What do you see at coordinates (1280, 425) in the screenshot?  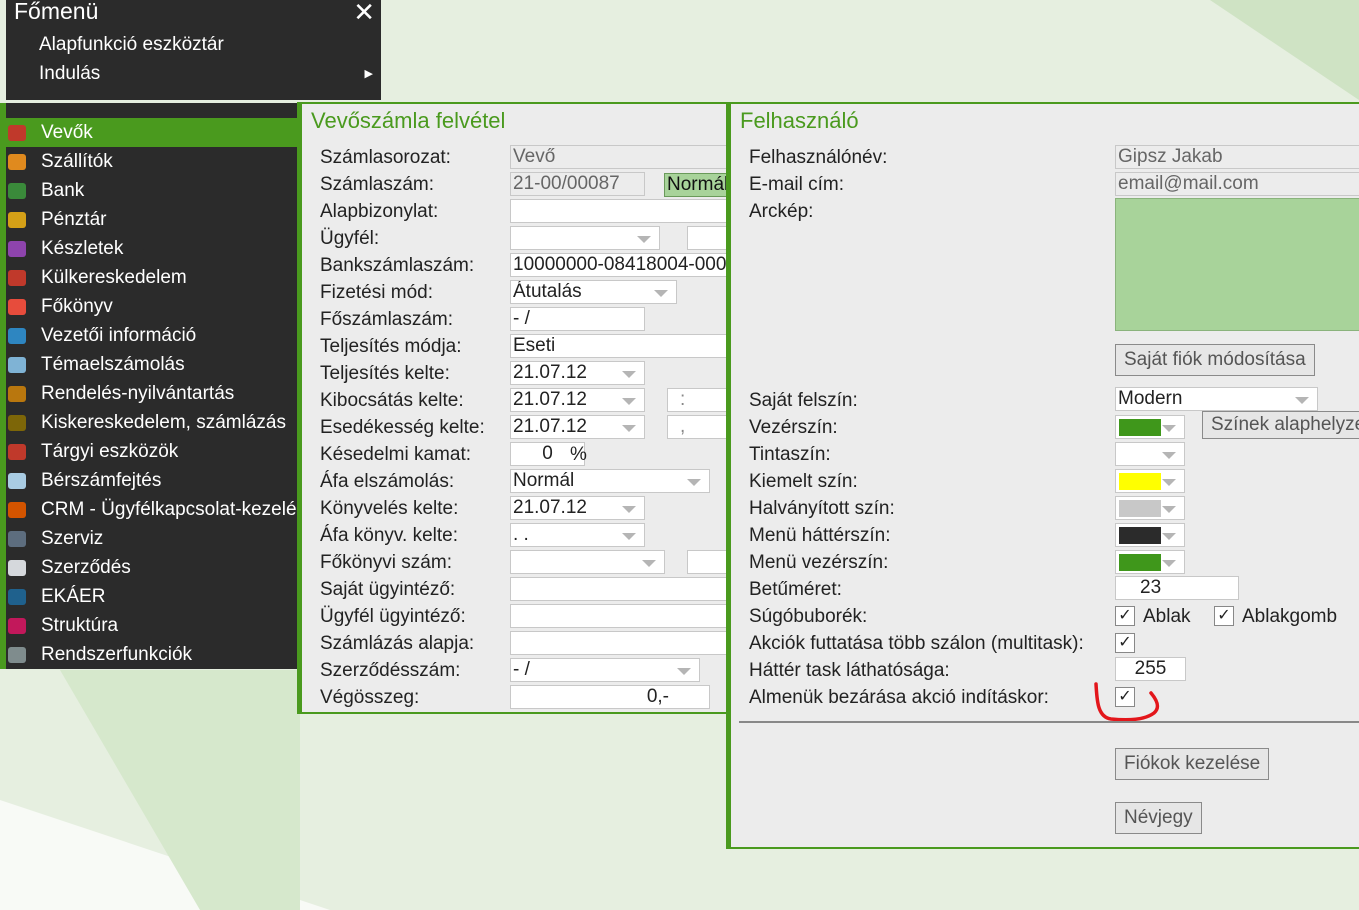 I see `reset-colors-button: Színek alaphelyzetbe` at bounding box center [1280, 425].